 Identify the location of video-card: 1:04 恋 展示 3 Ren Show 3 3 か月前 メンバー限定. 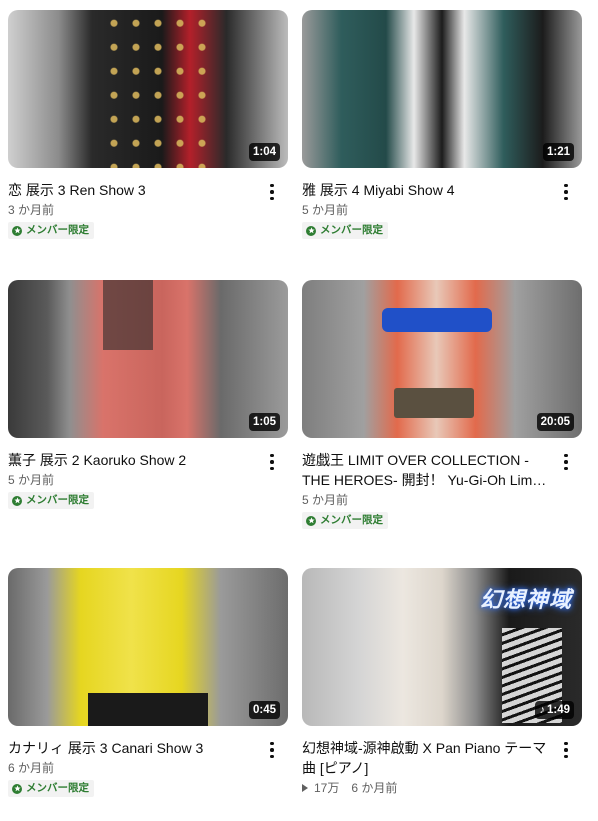
(148, 124).